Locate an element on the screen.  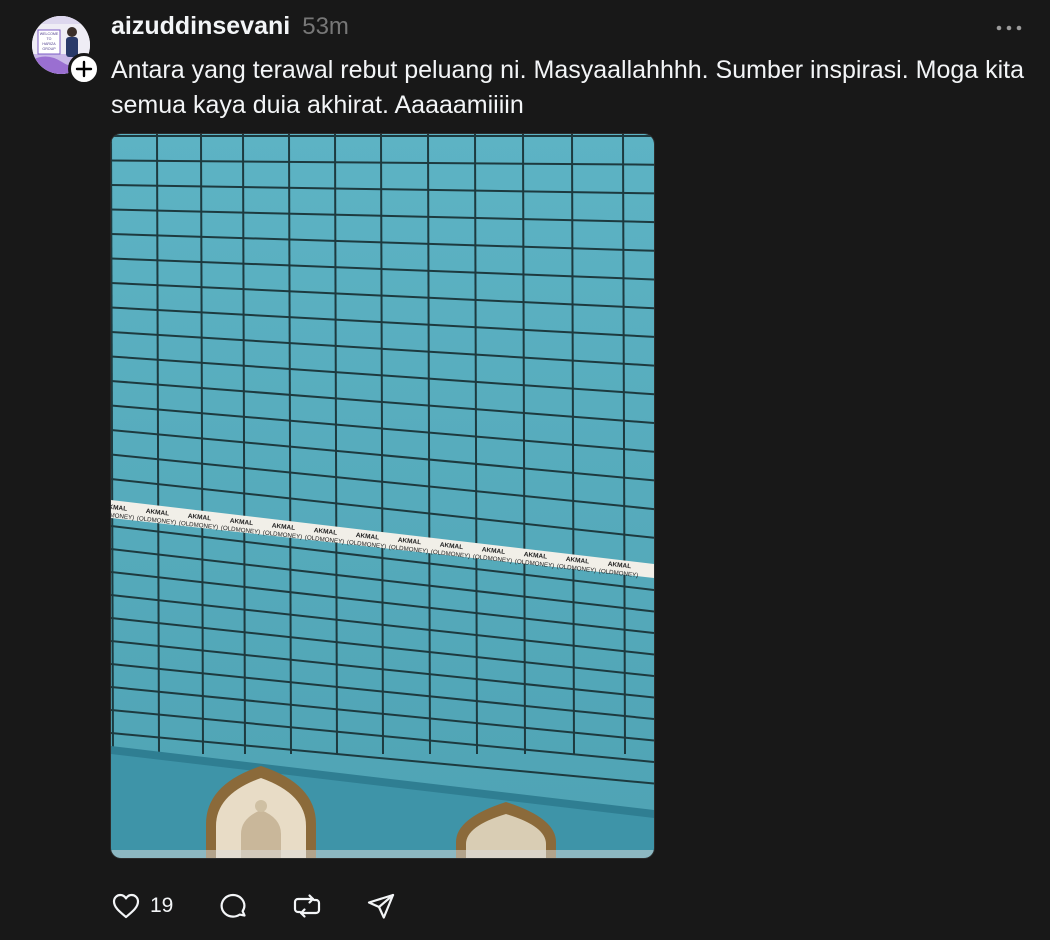
plus-icon is located at coordinates (84, 69).